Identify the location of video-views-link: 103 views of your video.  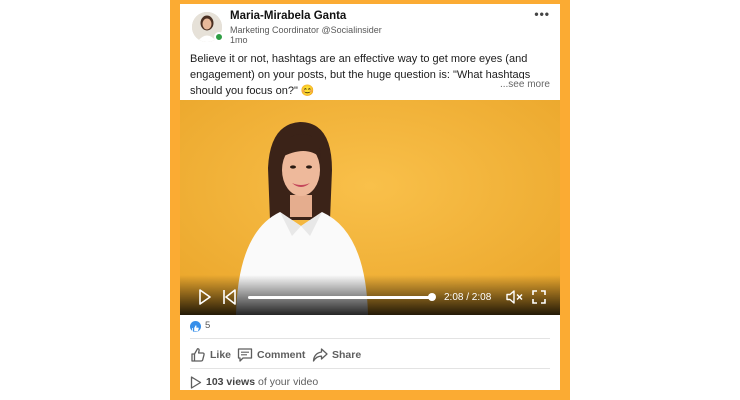
(254, 382).